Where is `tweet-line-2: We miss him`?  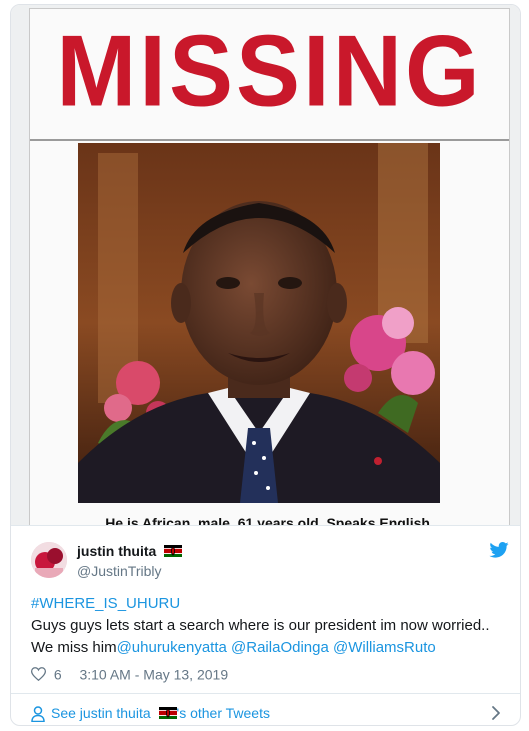 tweet-line-2: We miss him is located at coordinates (74, 647).